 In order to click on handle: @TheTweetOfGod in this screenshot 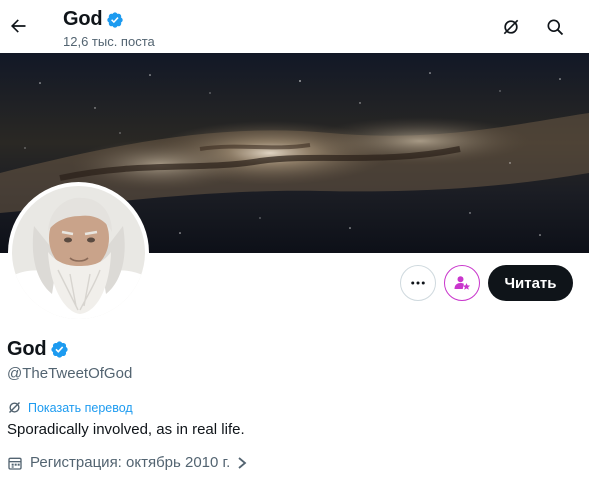, I will do `click(70, 373)`.